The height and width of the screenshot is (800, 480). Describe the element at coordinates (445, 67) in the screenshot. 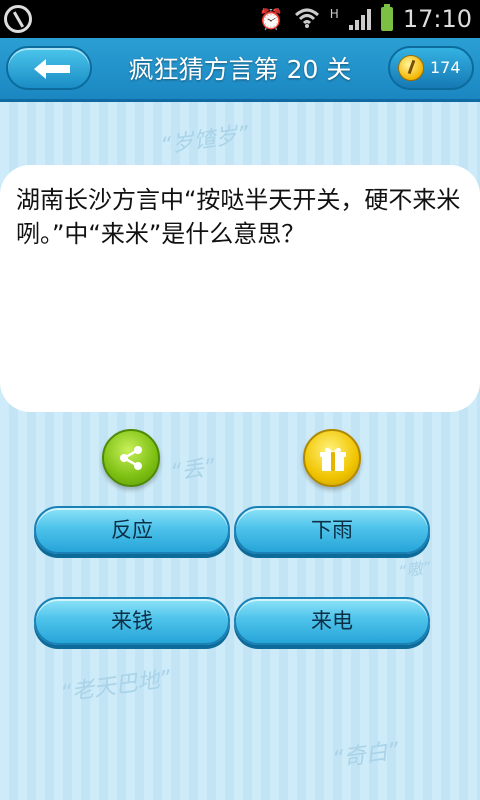

I see `coin-count: 174` at that location.